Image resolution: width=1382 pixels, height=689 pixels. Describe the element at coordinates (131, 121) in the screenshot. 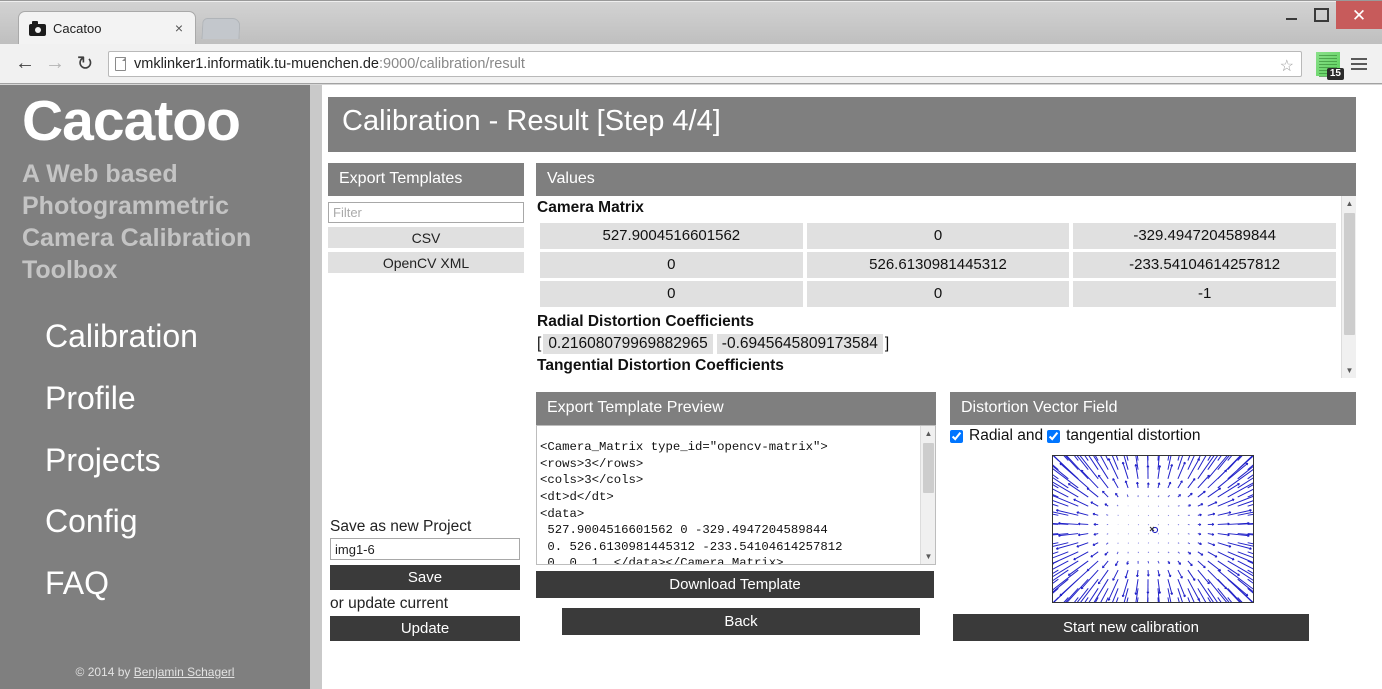

I see `brand-logo: Cacatoo` at that location.